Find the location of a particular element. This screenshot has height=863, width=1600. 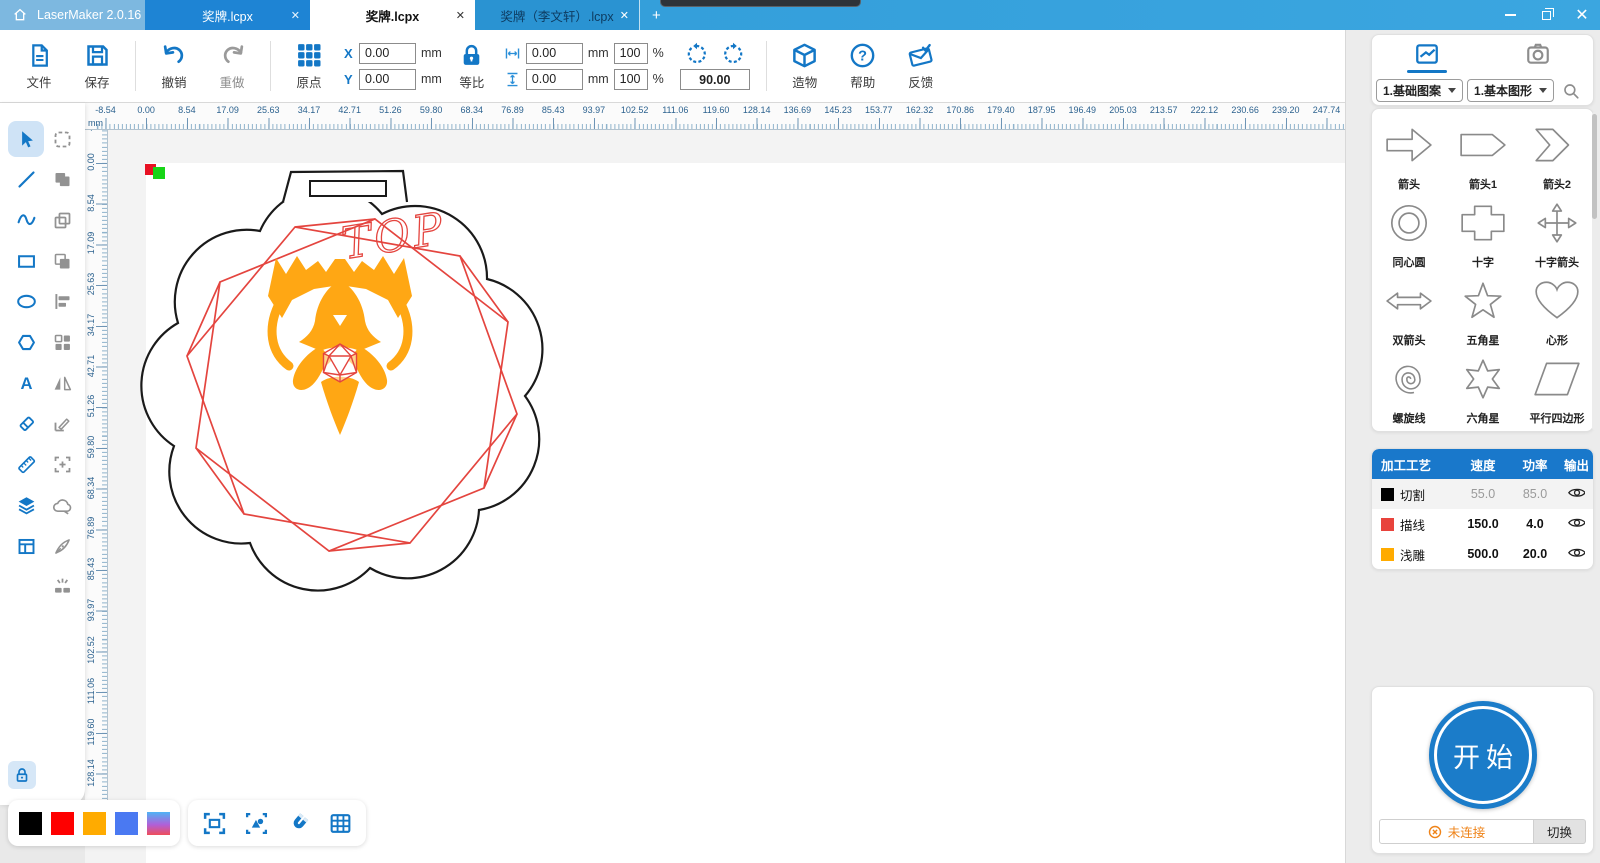

origin-button: 原点 is located at coordinates (309, 66).